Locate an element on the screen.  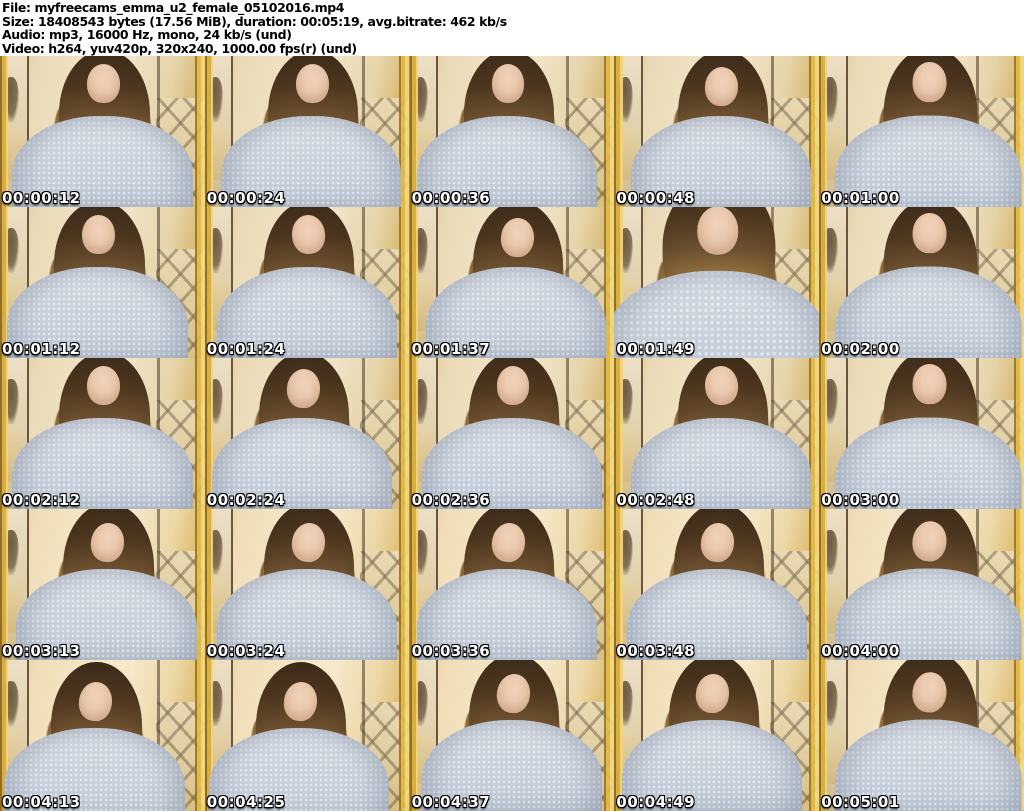
video-frame-thumbnail: 00:01:12 is located at coordinates (102, 282).